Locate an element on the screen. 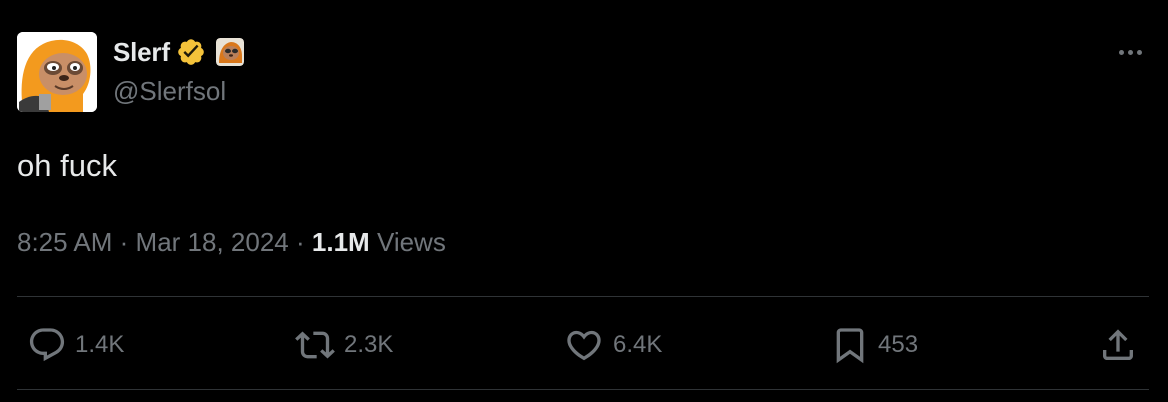  retweet-button: 2.3K is located at coordinates (343, 345).